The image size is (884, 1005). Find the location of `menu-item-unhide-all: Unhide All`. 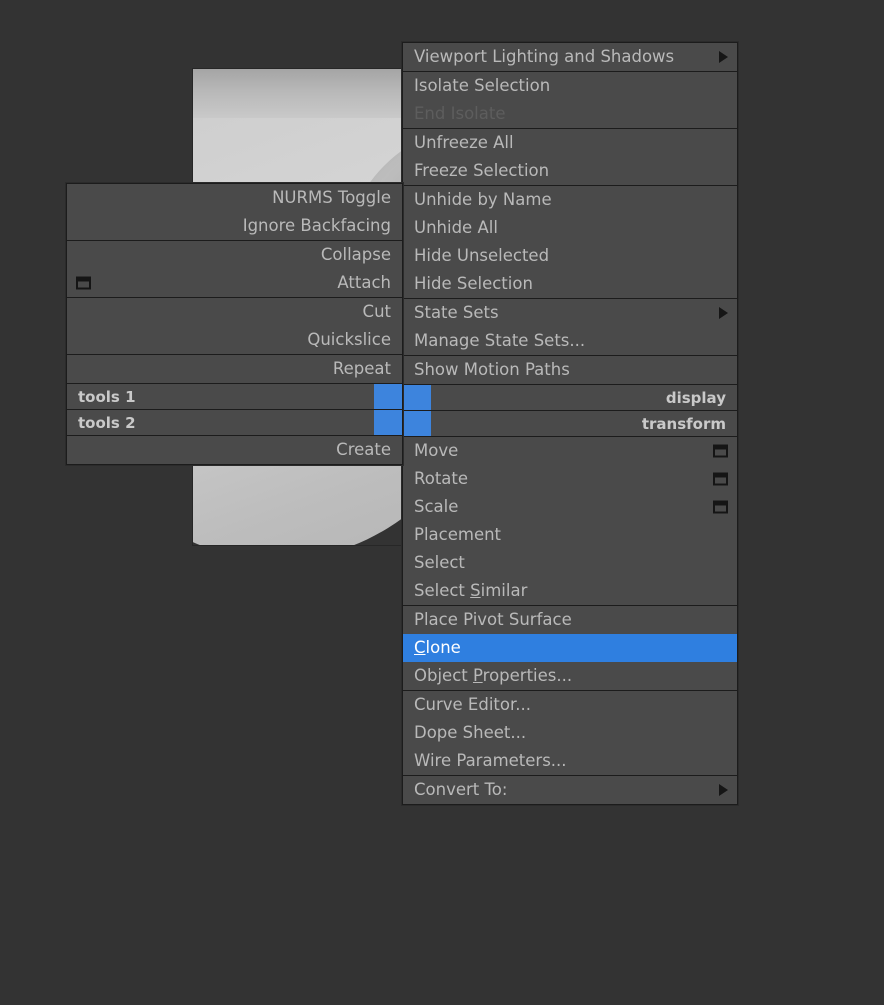

menu-item-unhide-all: Unhide All is located at coordinates (570, 228).